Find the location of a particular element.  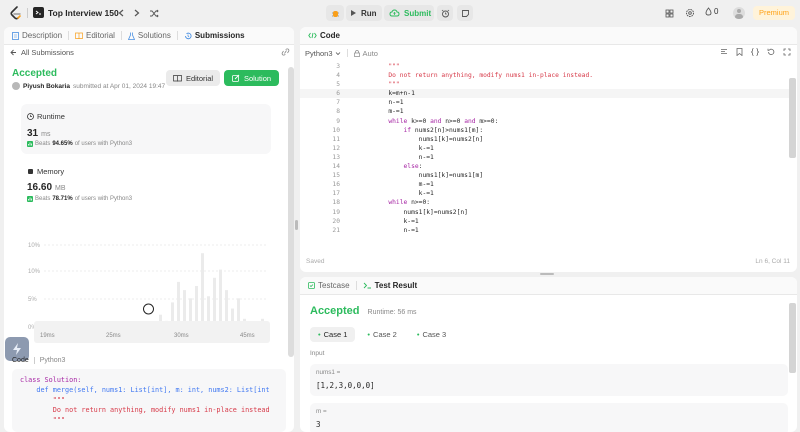

case-tab-3: • Case 3 is located at coordinates (431, 334).